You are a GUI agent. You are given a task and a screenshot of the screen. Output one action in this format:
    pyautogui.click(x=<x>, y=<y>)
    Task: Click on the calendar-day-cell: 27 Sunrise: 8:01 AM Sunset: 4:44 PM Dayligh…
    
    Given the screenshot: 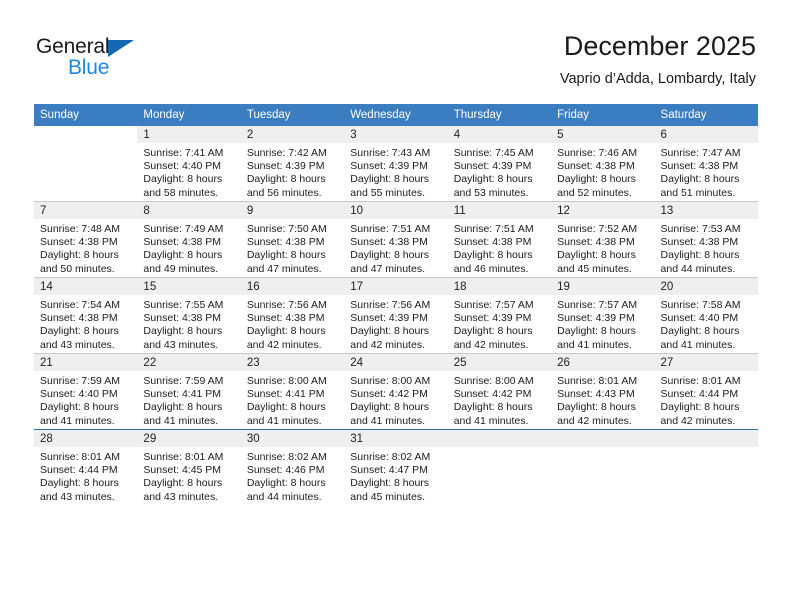 What is the action you would take?
    pyautogui.click(x=706, y=391)
    